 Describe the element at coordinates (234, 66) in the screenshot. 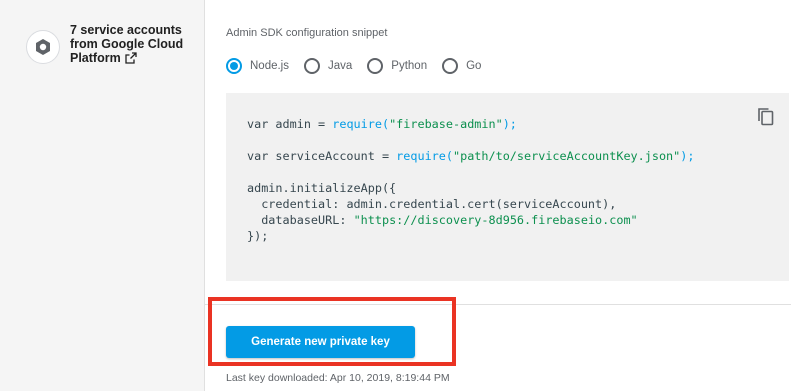

I see `radio-nodejs-indicator` at that location.